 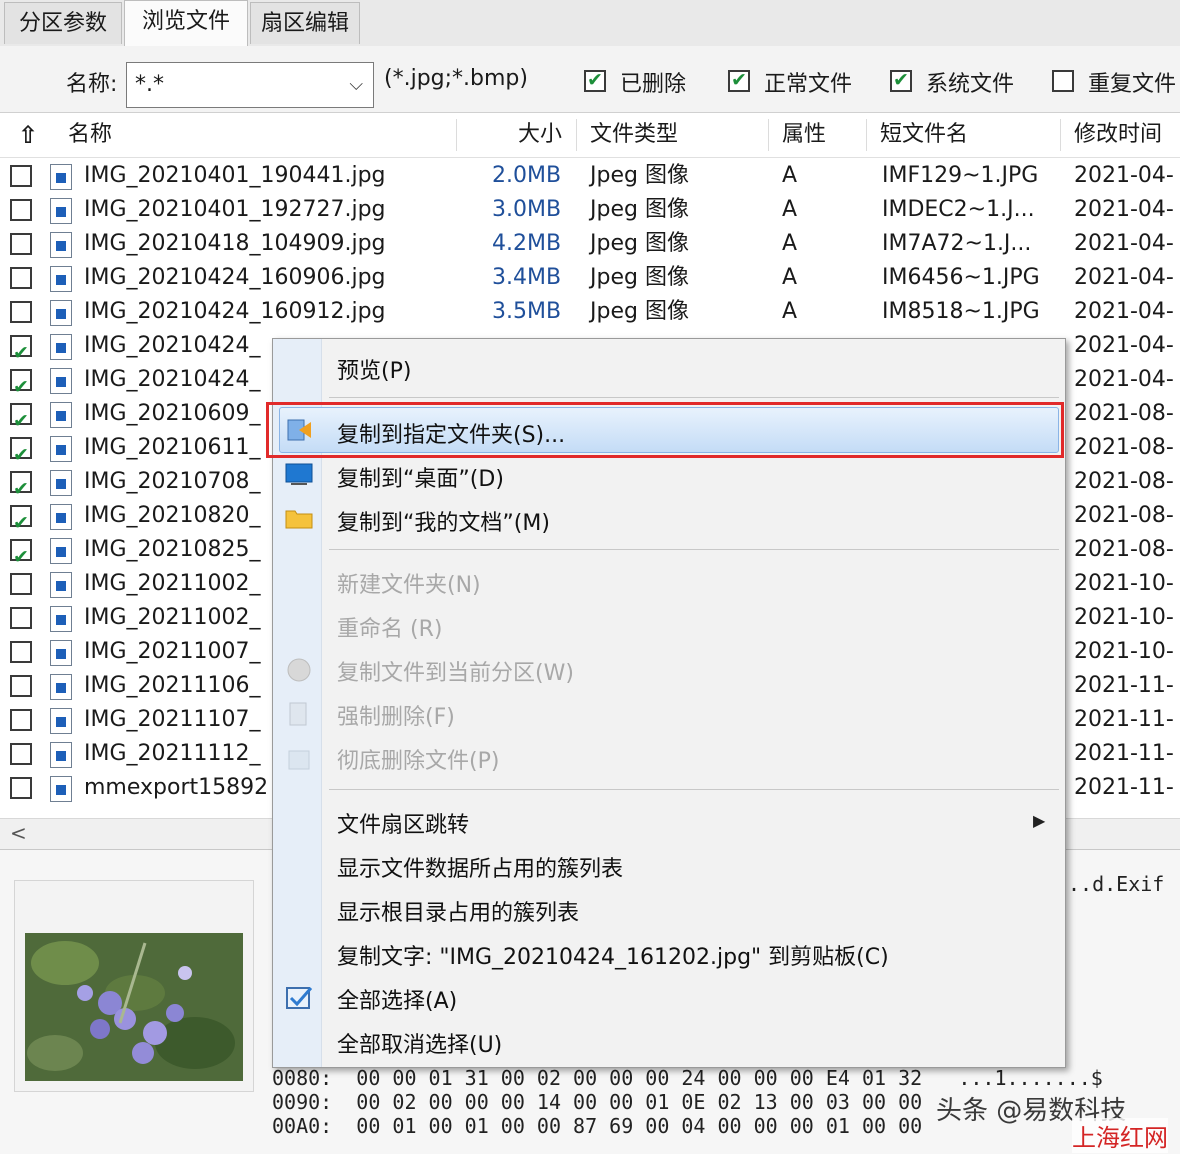 What do you see at coordinates (18, 833) in the screenshot?
I see `scroll-left-icon: <` at bounding box center [18, 833].